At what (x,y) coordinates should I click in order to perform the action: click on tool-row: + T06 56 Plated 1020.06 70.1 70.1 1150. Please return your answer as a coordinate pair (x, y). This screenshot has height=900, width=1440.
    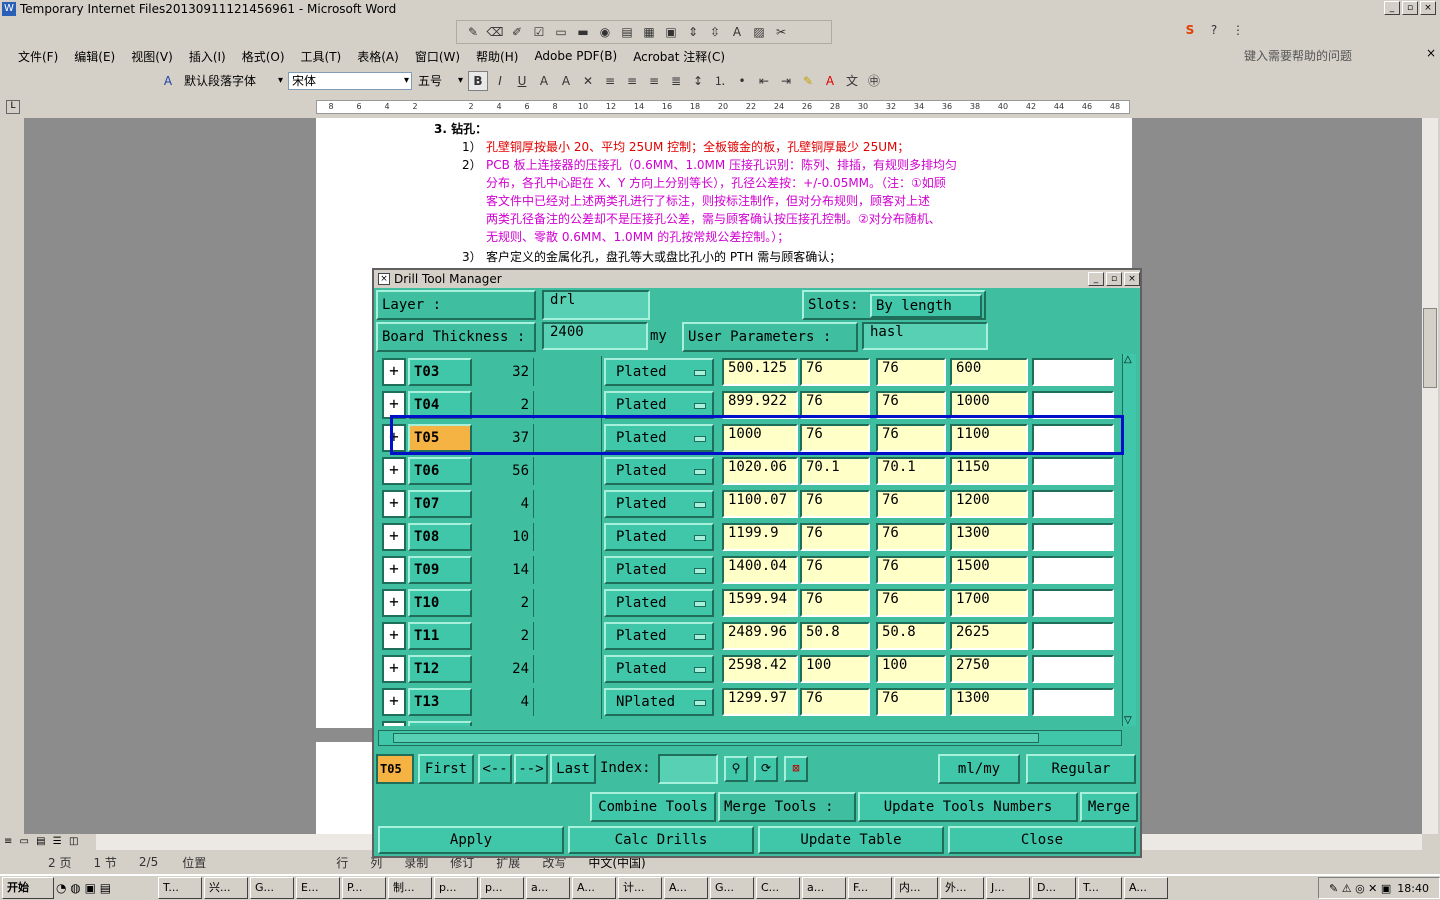
    Looking at the image, I should click on (753, 471).